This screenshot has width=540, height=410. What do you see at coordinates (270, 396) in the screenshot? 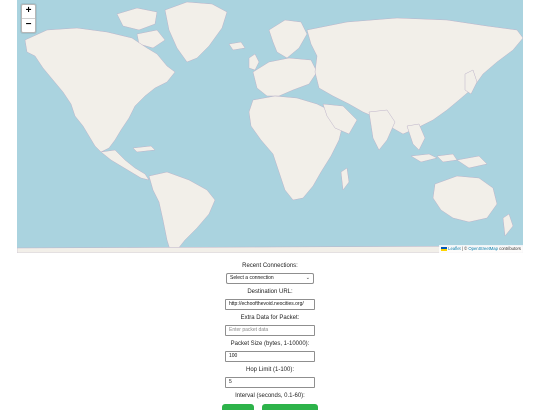
I see `interval-label: Interval (seconds, 0.1-60):` at bounding box center [270, 396].